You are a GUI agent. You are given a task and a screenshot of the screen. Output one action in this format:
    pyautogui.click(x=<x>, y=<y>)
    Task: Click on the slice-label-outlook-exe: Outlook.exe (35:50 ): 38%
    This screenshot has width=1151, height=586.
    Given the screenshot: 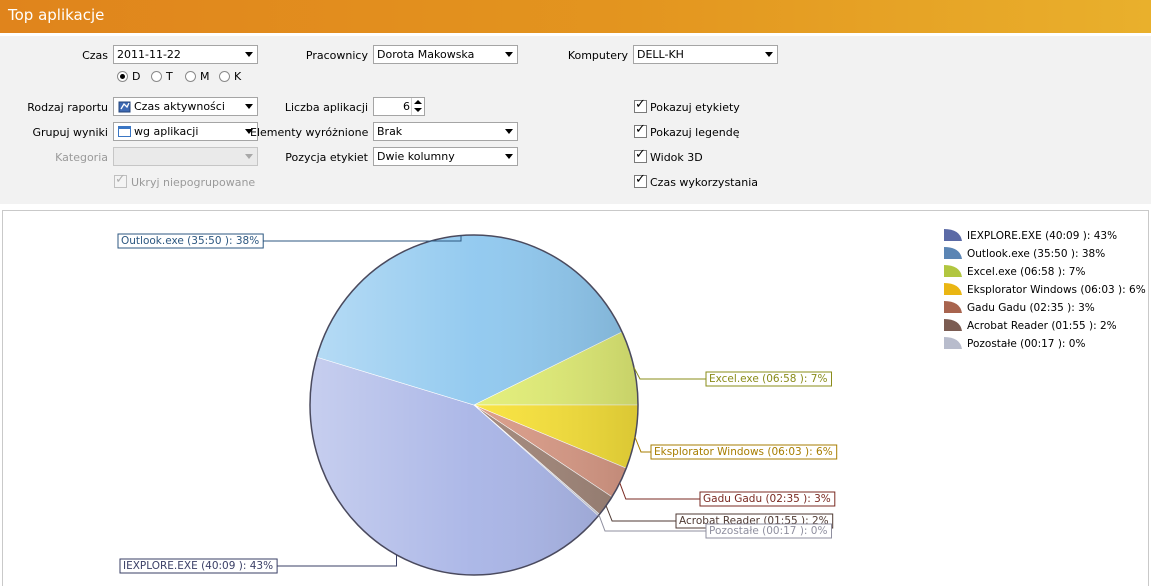 What is the action you would take?
    pyautogui.click(x=190, y=241)
    